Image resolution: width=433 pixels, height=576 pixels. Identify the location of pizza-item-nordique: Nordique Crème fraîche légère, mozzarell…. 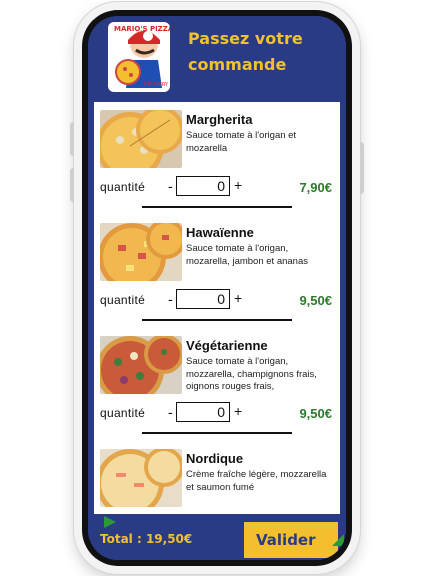
(217, 478).